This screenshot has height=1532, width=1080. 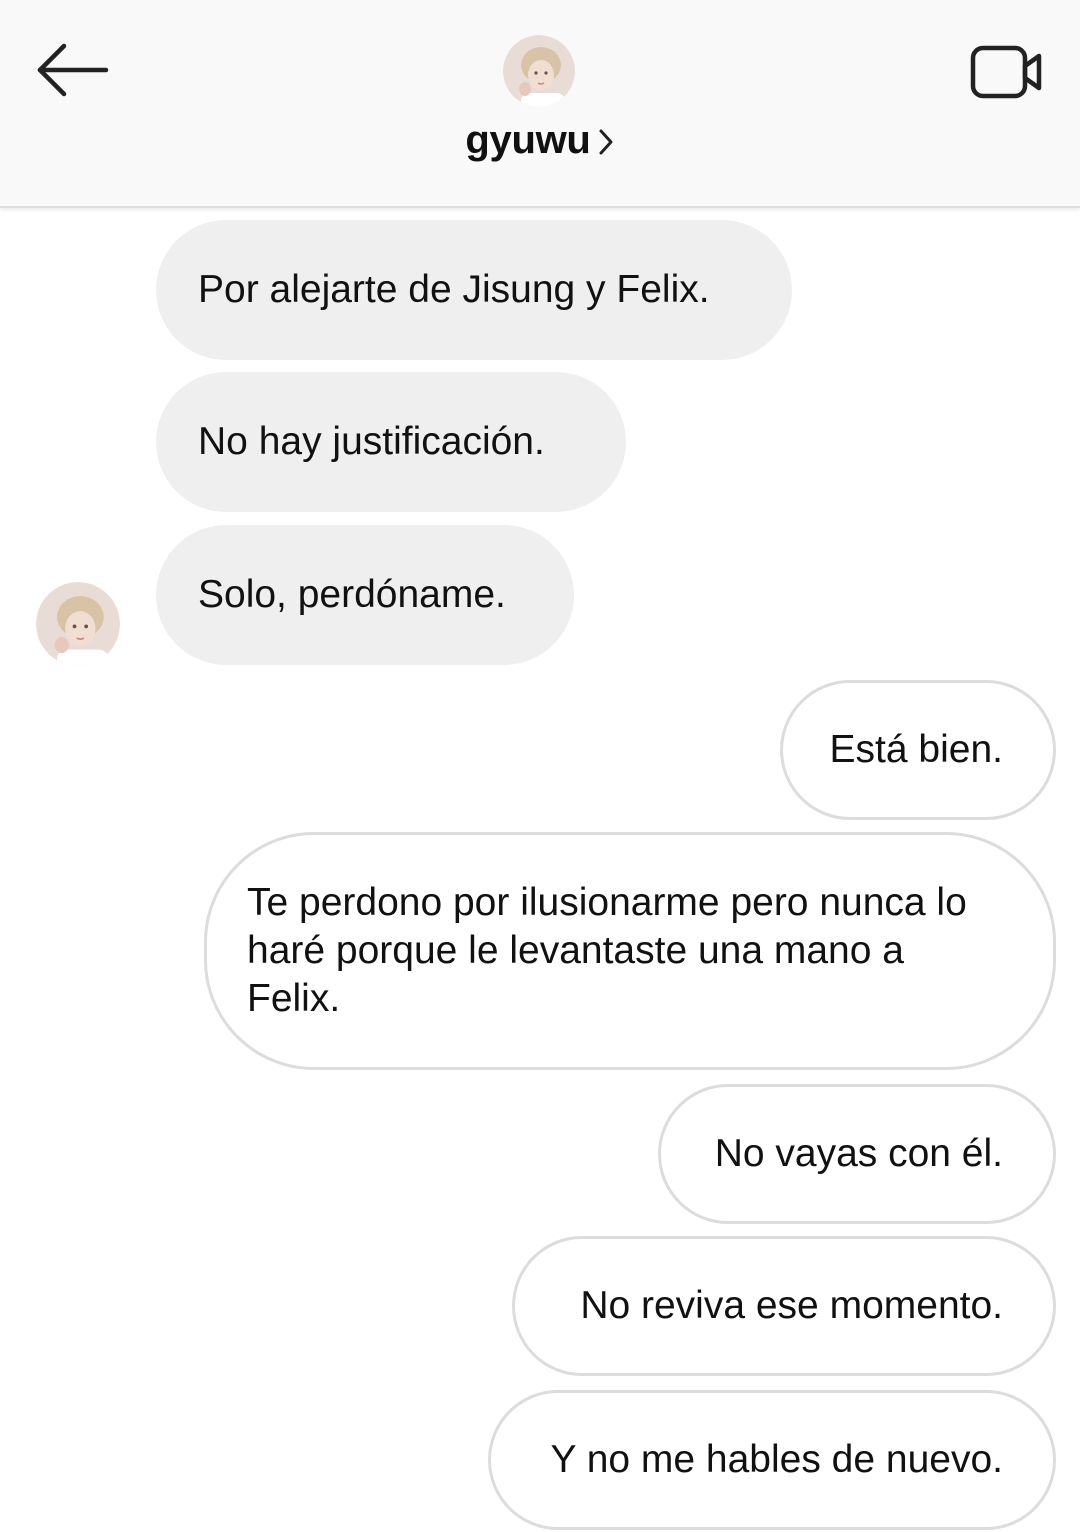 I want to click on message-text: Está bien., so click(x=916, y=749).